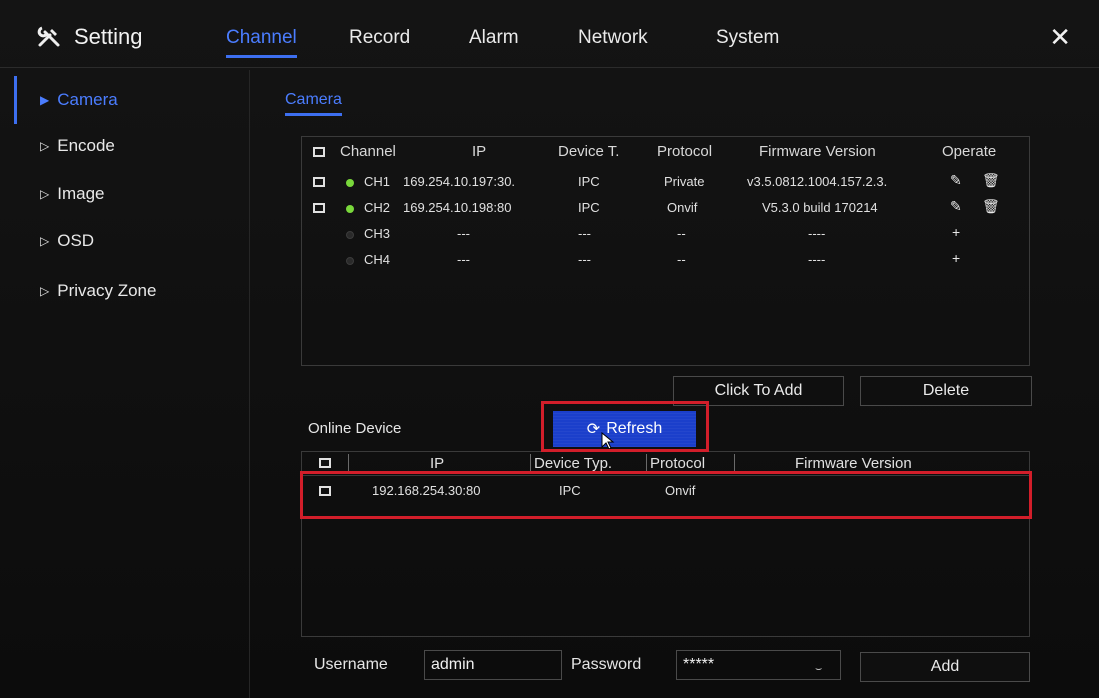 Image resolution: width=1099 pixels, height=698 pixels. Describe the element at coordinates (48, 36) in the screenshot. I see `tools-icon` at that location.